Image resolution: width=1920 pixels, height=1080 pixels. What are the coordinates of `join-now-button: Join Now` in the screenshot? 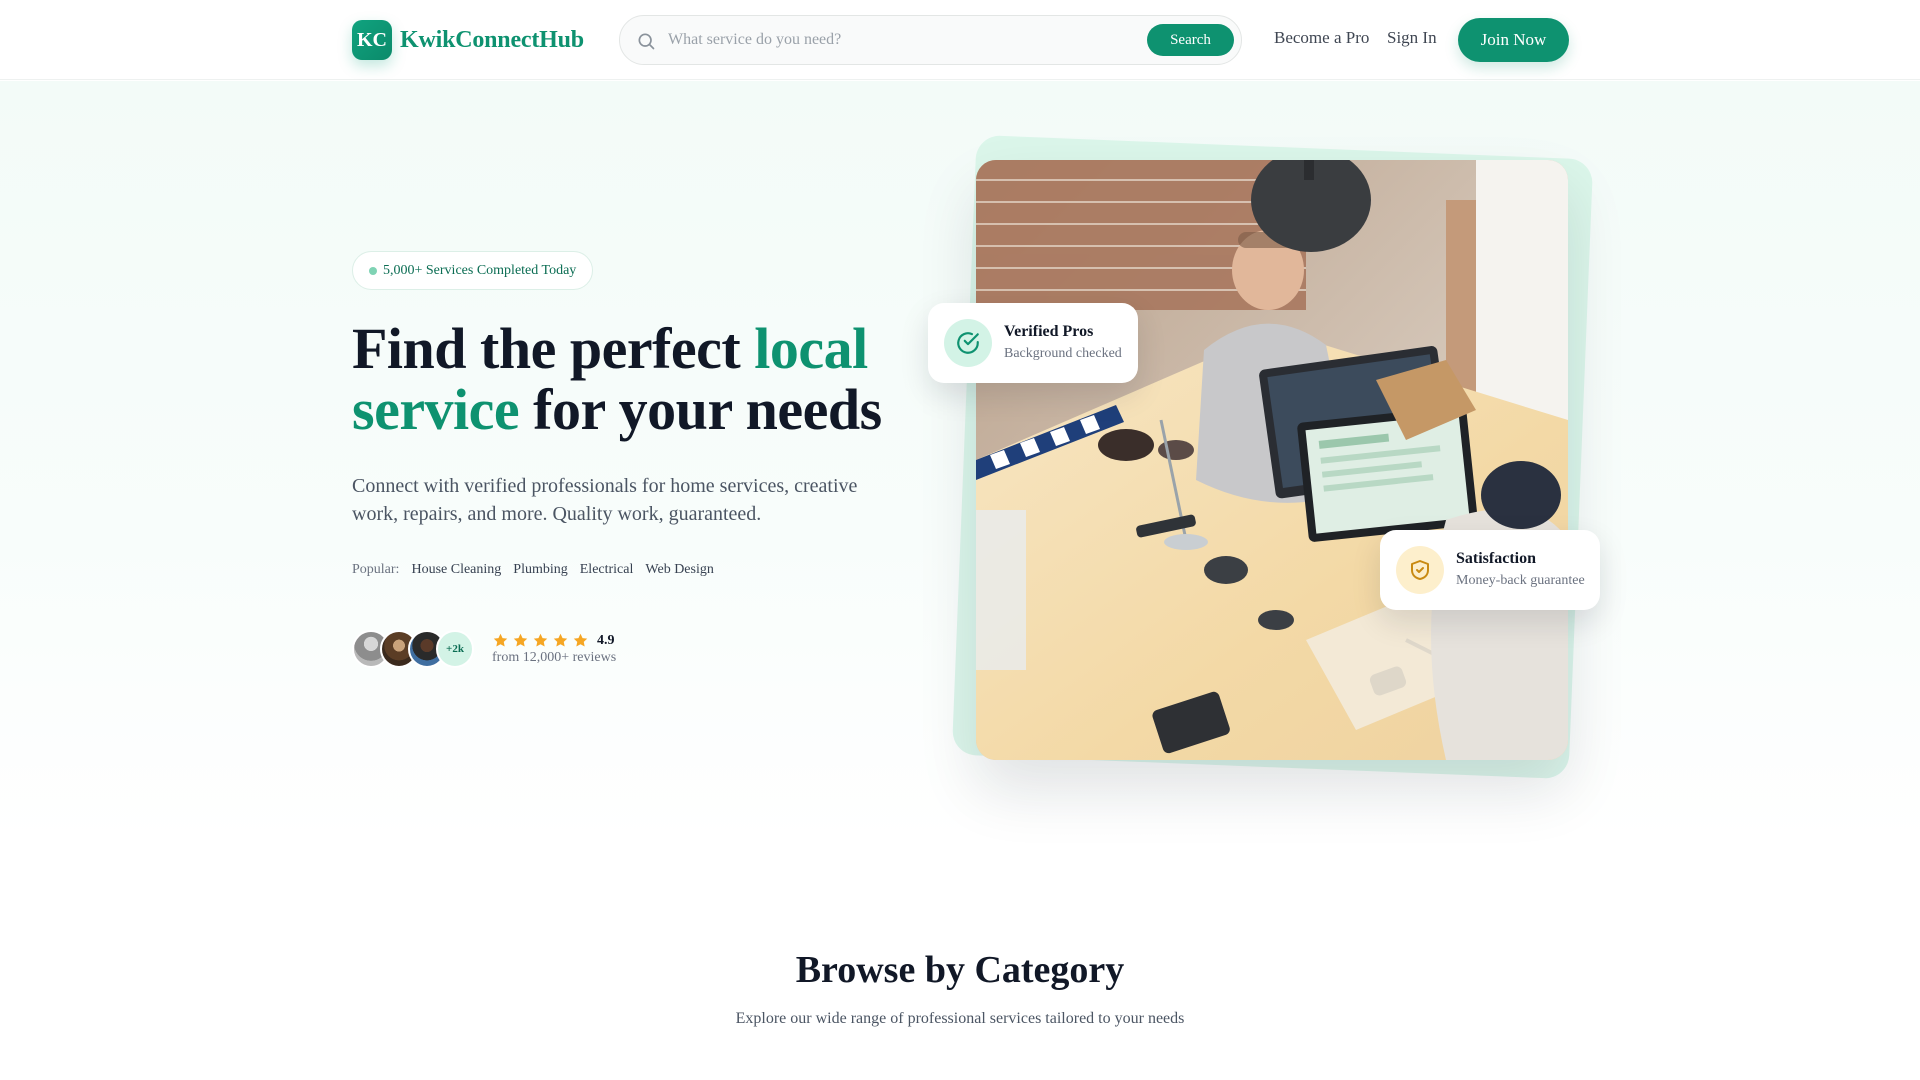 It's located at (1513, 40).